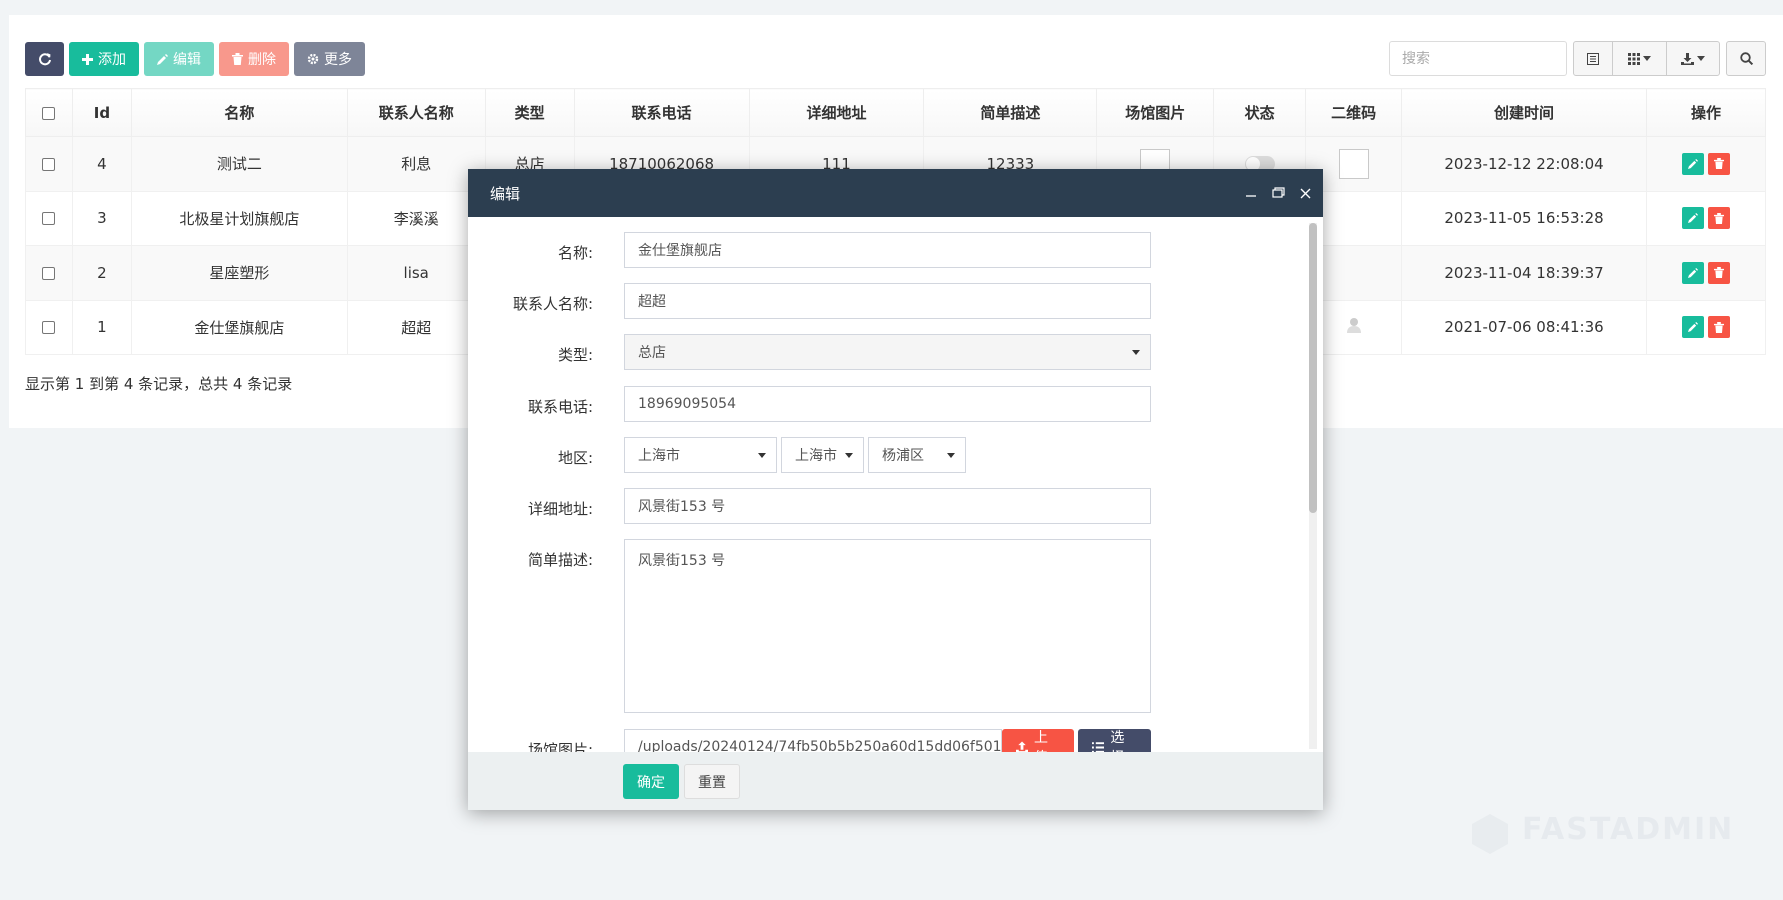 The width and height of the screenshot is (1783, 900). Describe the element at coordinates (1353, 325) in the screenshot. I see `qrcode-thumbnail-icon` at that location.